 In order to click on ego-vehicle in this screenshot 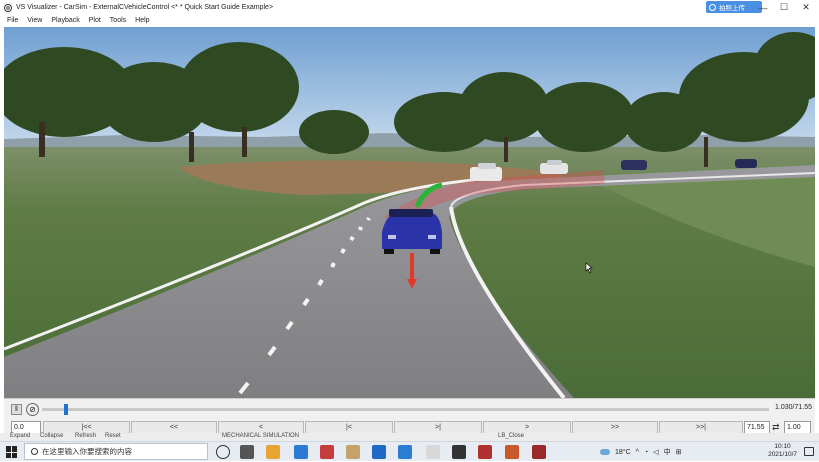, I will do `click(412, 231)`.